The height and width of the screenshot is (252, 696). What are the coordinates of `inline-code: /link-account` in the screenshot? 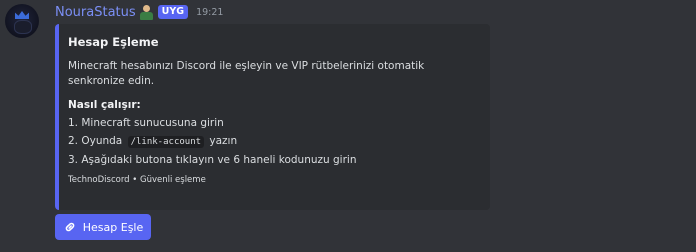 It's located at (166, 142).